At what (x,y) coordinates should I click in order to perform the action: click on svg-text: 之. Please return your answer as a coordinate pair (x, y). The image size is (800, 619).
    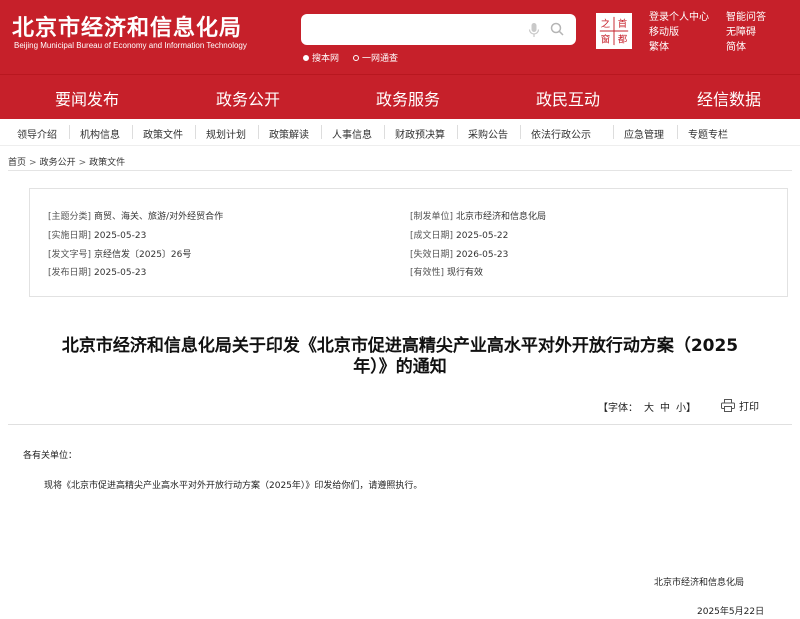
    Looking at the image, I should click on (606, 24).